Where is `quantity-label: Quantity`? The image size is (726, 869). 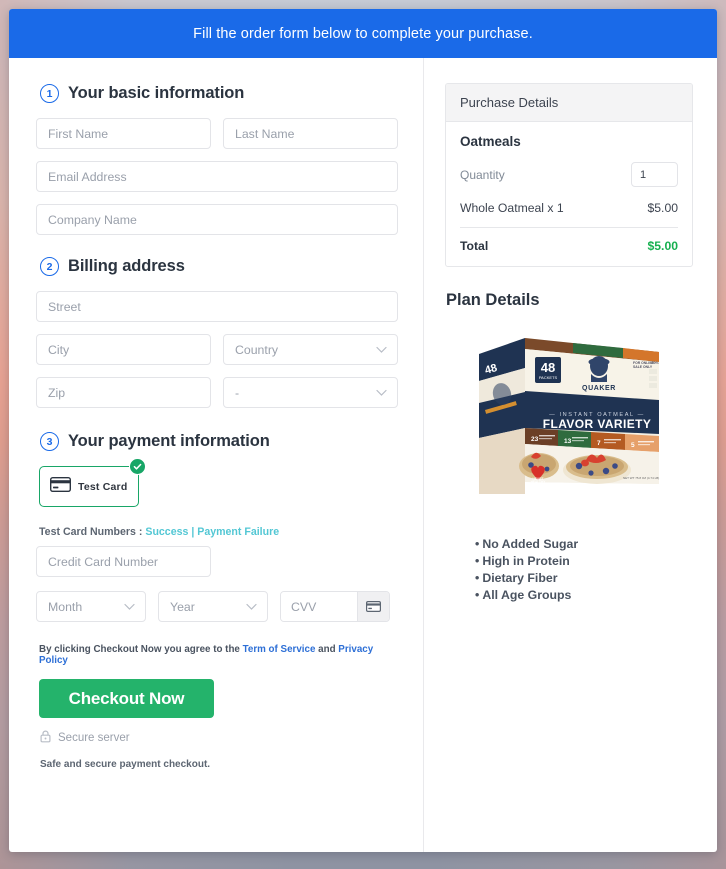 quantity-label: Quantity is located at coordinates (482, 174).